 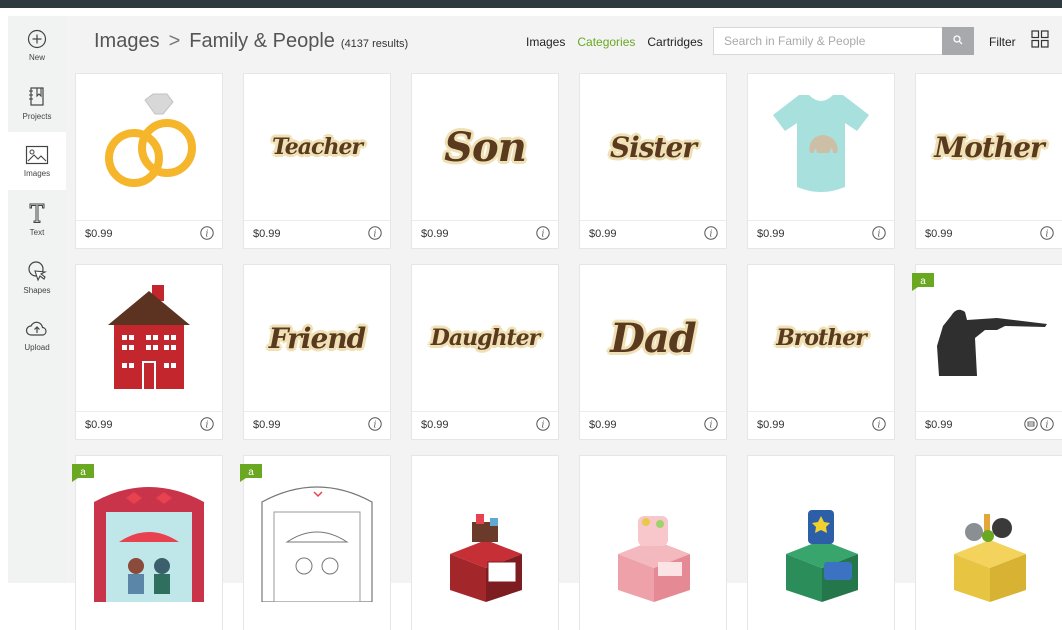 I want to click on word-art: Teacher, so click(x=317, y=147).